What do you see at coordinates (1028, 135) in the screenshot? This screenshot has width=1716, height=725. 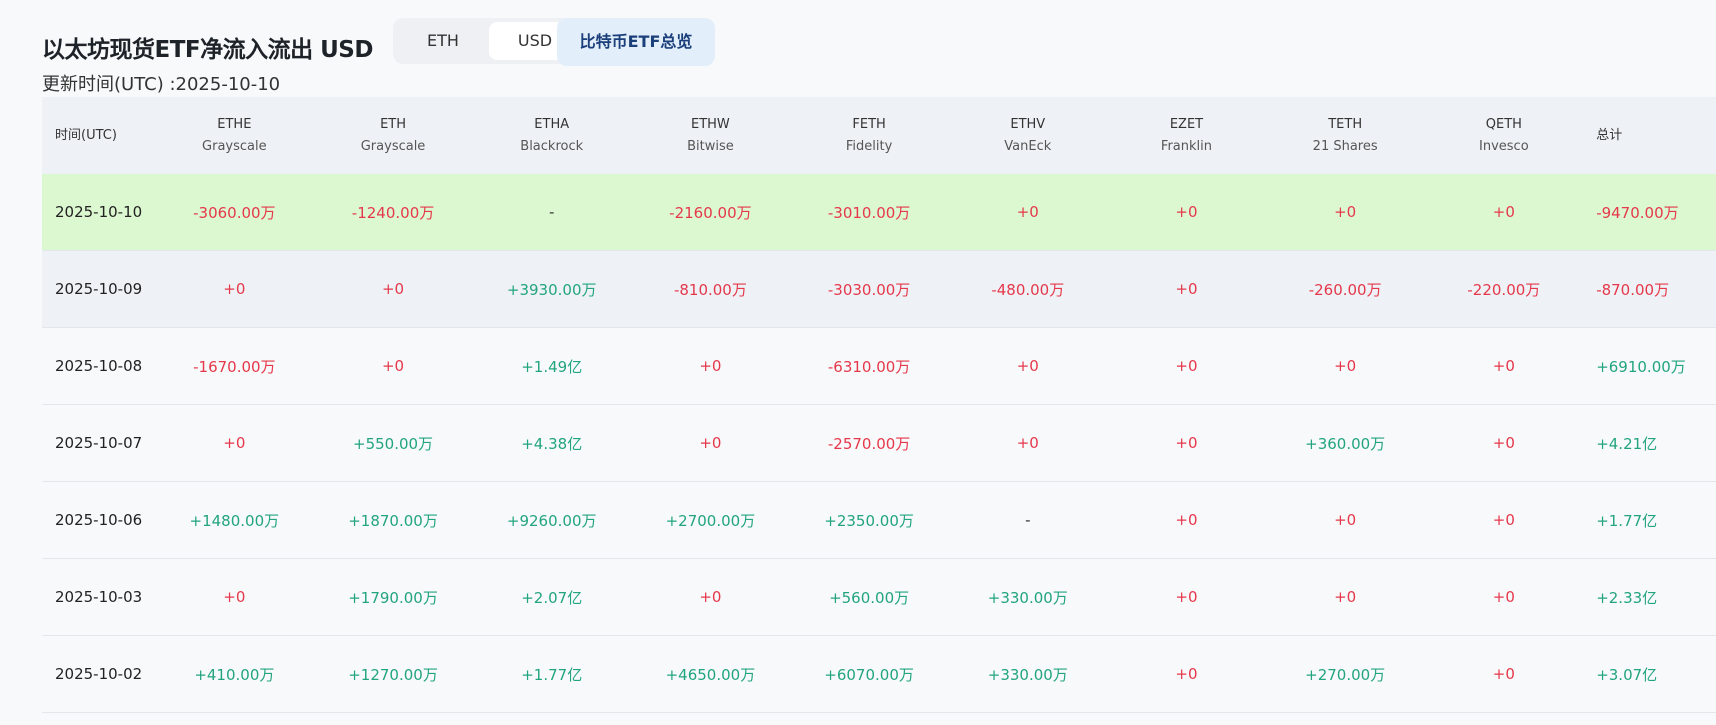 I see `column-header-ethv: ETHV VanEck` at bounding box center [1028, 135].